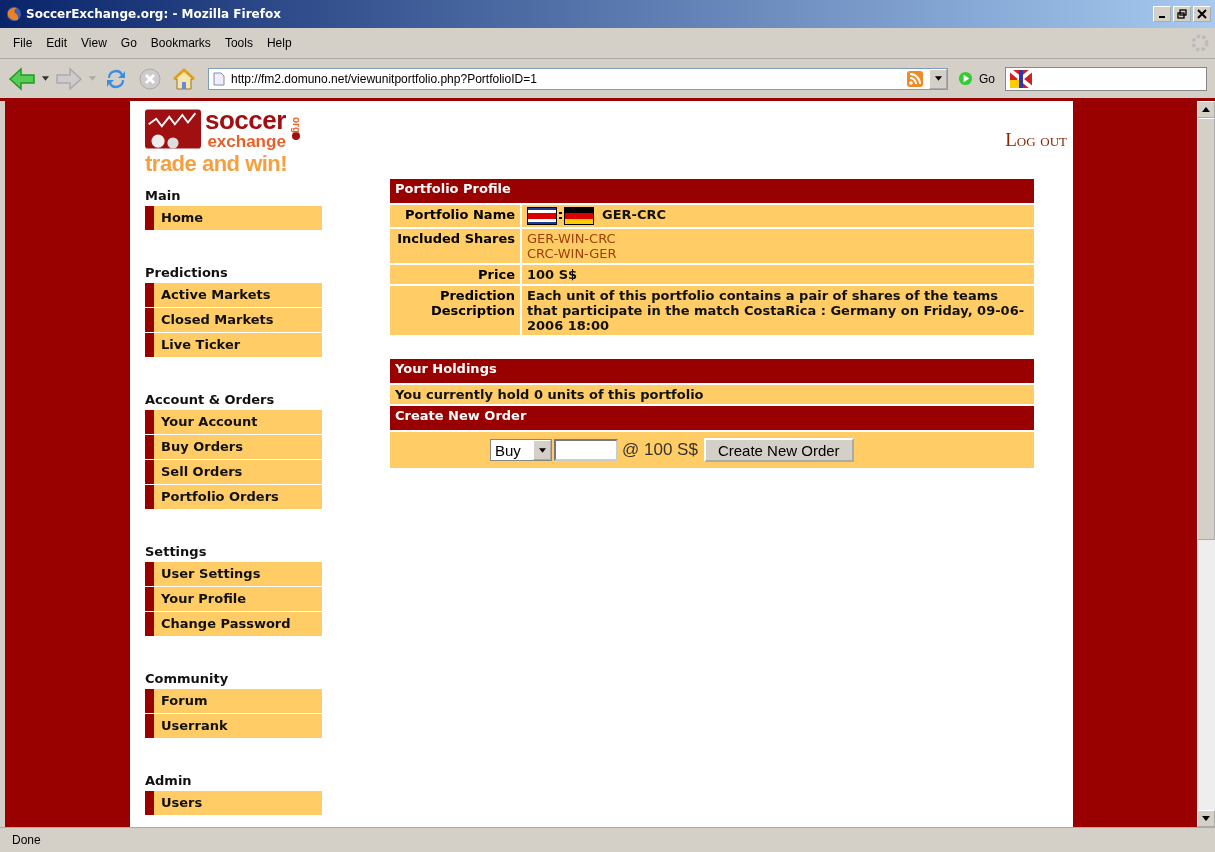  Describe the element at coordinates (233, 599) in the screenshot. I see `sidebar-item: Your Profile` at that location.